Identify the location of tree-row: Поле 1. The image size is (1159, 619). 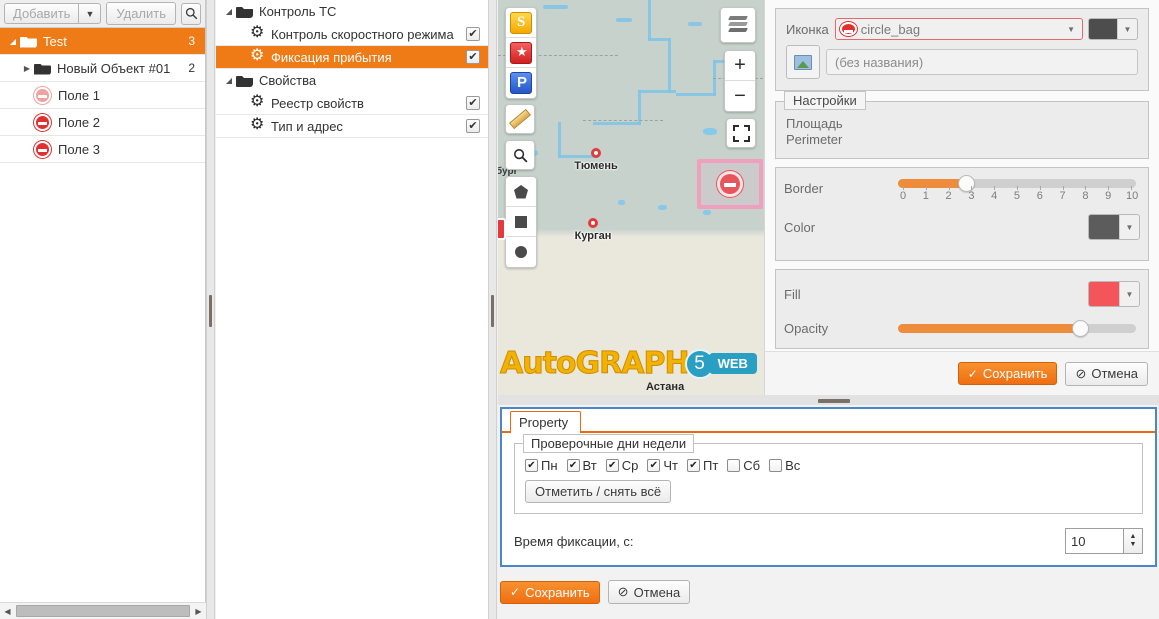
(102, 95).